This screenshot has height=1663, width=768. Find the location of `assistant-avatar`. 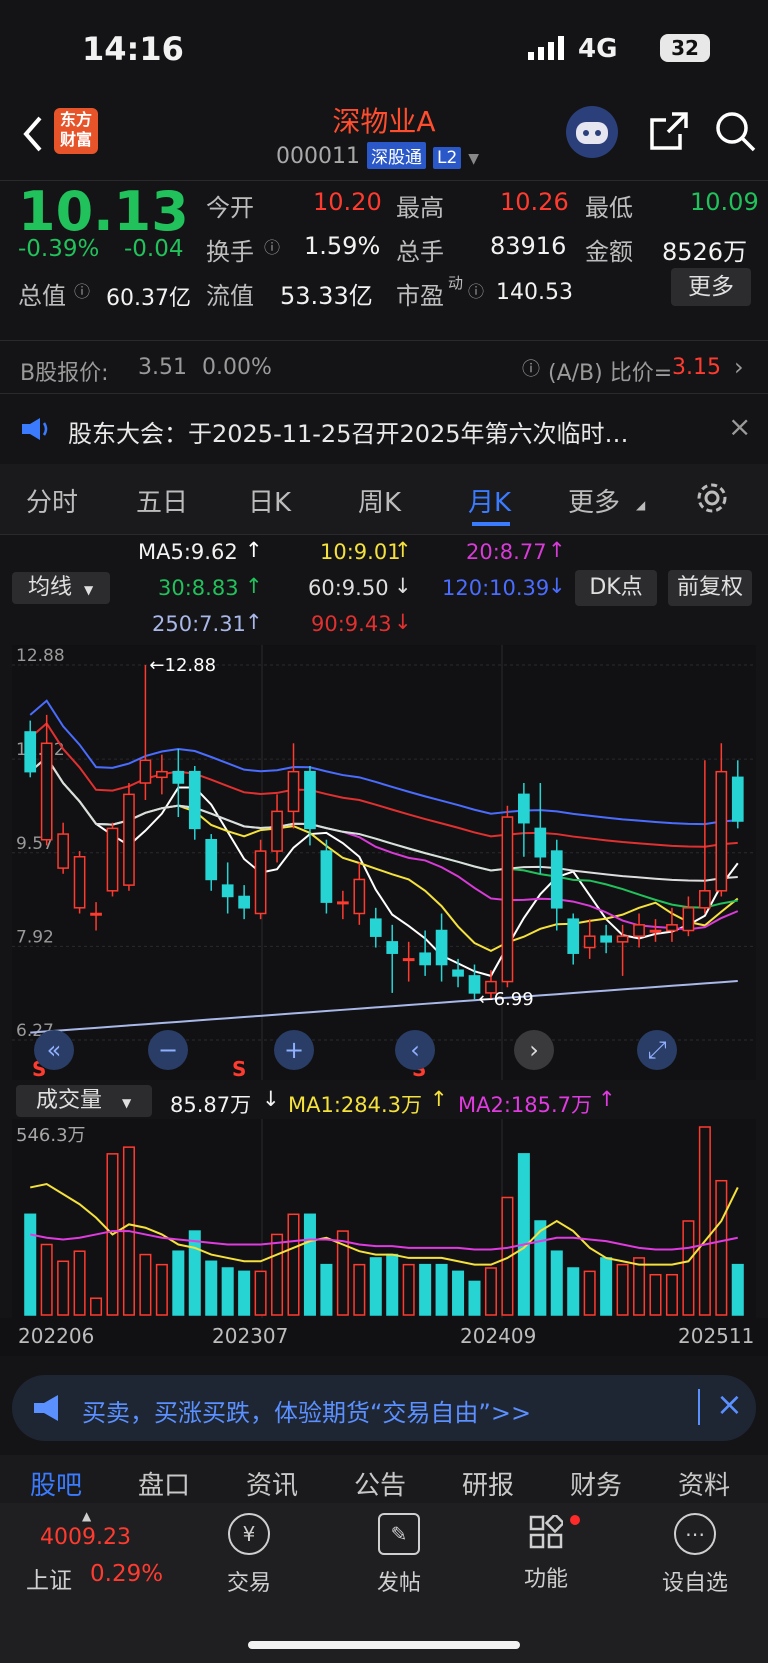

assistant-avatar is located at coordinates (592, 132).